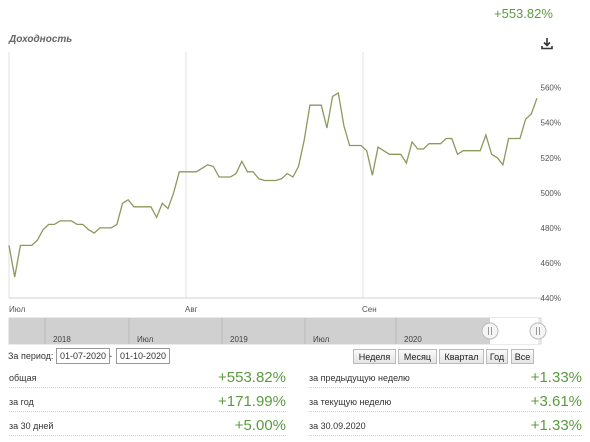 The height and width of the screenshot is (442, 590). What do you see at coordinates (523, 13) in the screenshot?
I see `total-return-value: +553.82%` at bounding box center [523, 13].